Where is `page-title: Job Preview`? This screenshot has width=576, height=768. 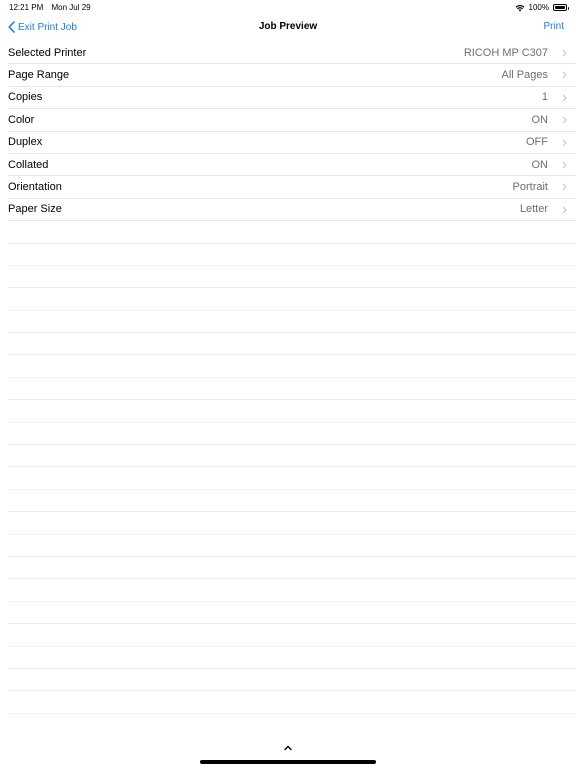
page-title: Job Preview is located at coordinates (288, 26).